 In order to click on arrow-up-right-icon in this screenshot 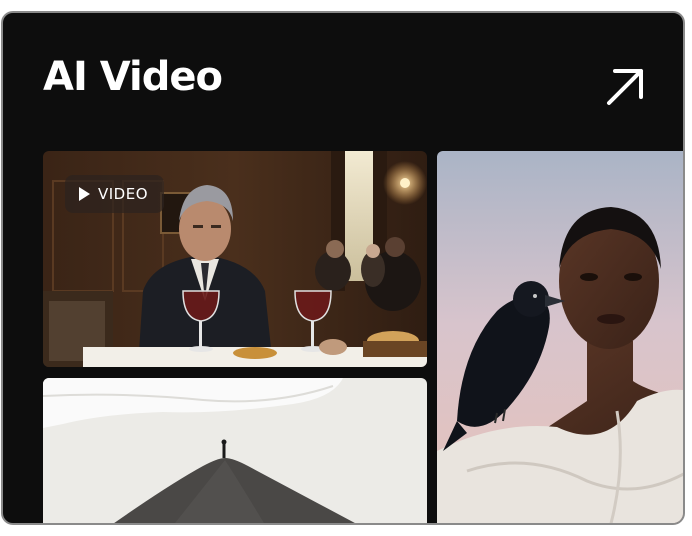, I will do `click(625, 87)`.